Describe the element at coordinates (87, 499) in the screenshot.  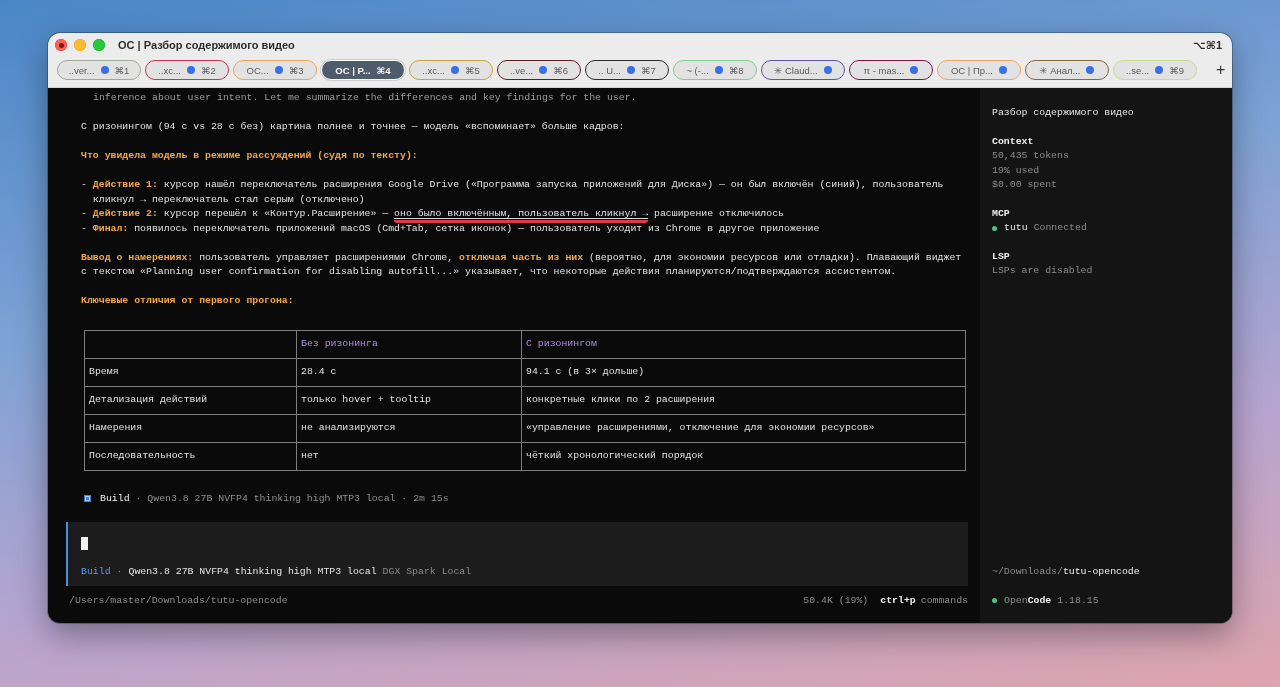
I see `square-icon` at that location.